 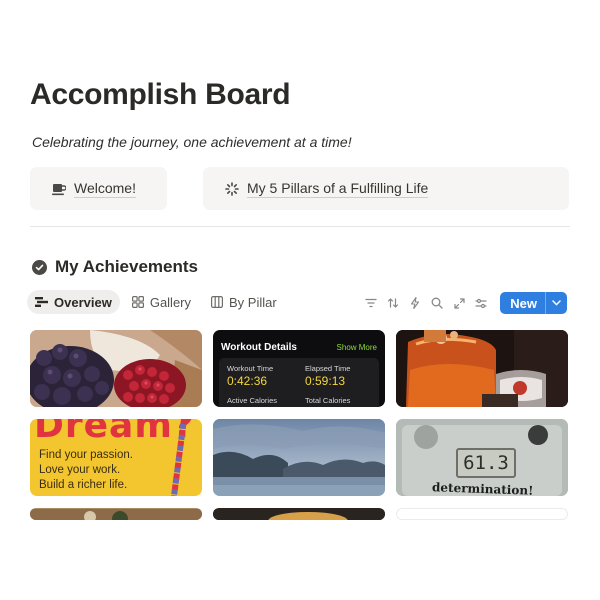 I want to click on show-more-link: Show More, so click(x=356, y=347).